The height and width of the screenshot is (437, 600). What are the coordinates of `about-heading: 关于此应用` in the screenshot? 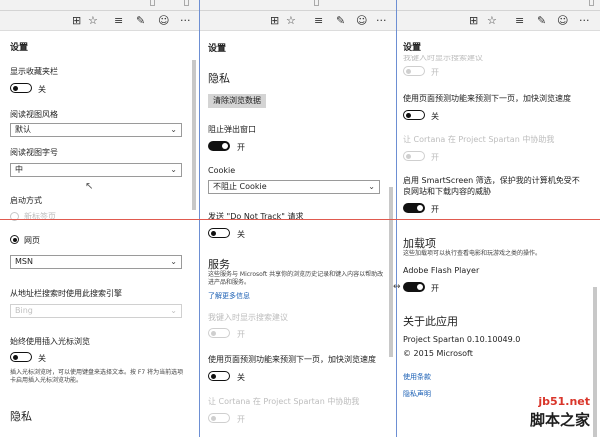 It's located at (430, 321).